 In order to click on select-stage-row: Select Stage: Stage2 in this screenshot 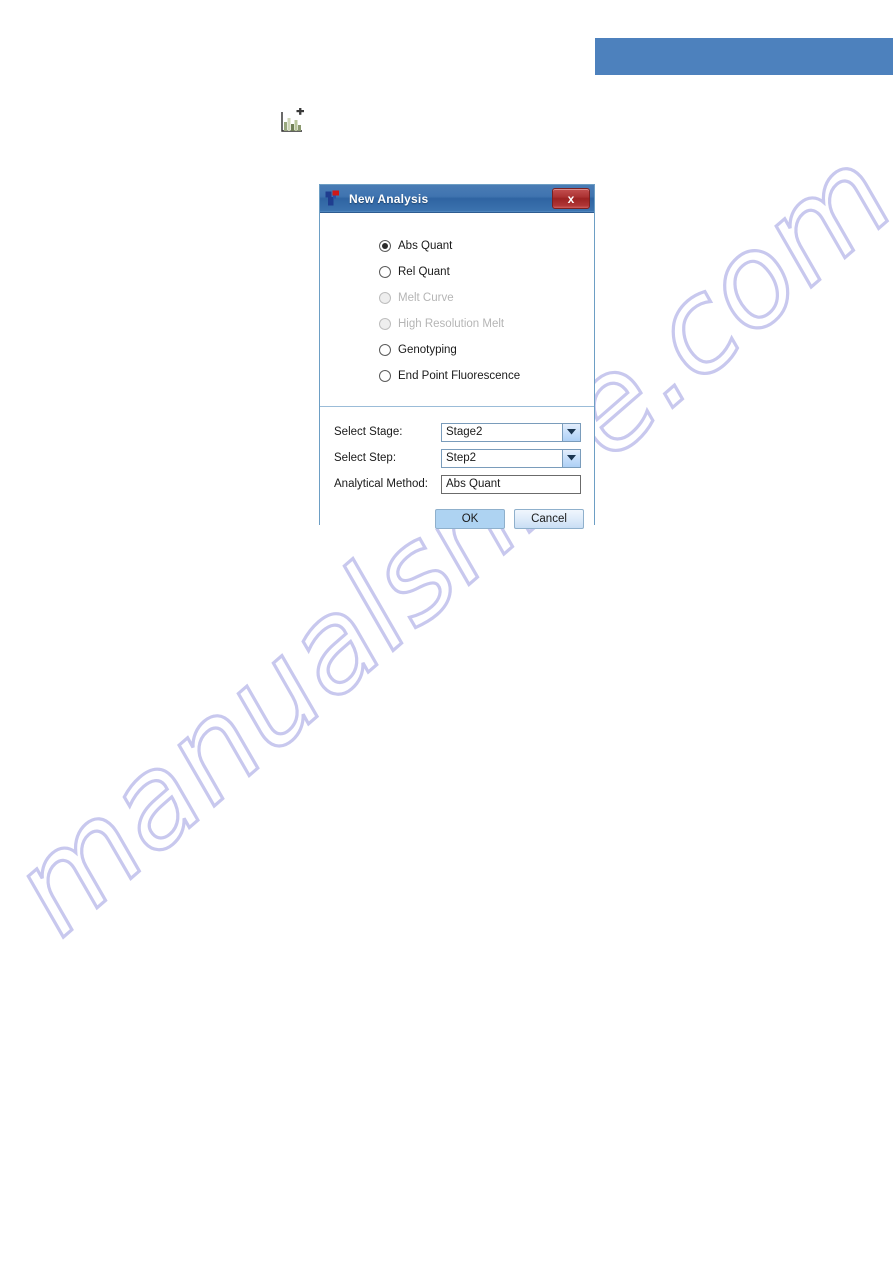, I will do `click(457, 432)`.